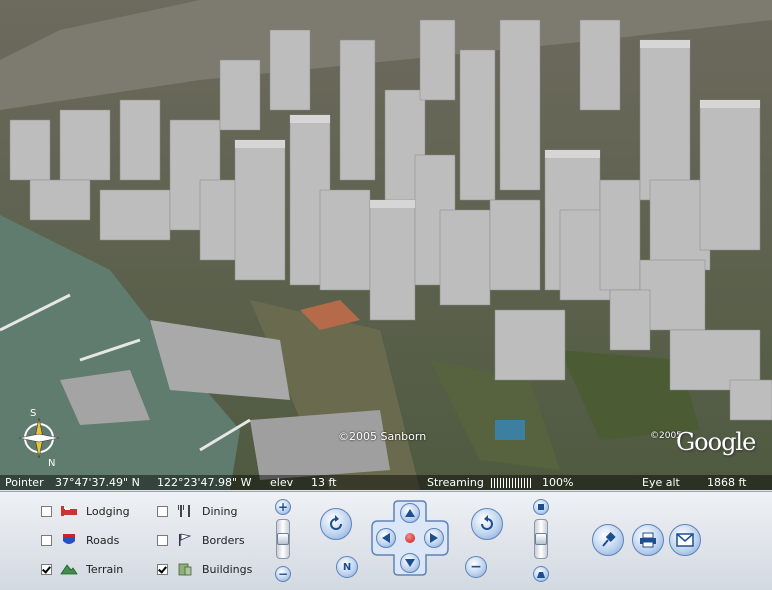  What do you see at coordinates (347, 567) in the screenshot?
I see `north-up-button: N` at bounding box center [347, 567].